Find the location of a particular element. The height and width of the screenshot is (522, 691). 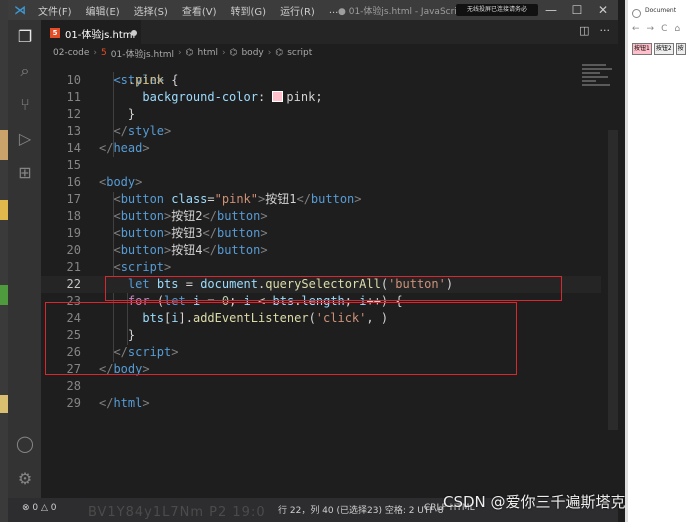

menu-go: 转到(G) is located at coordinates (249, 10).